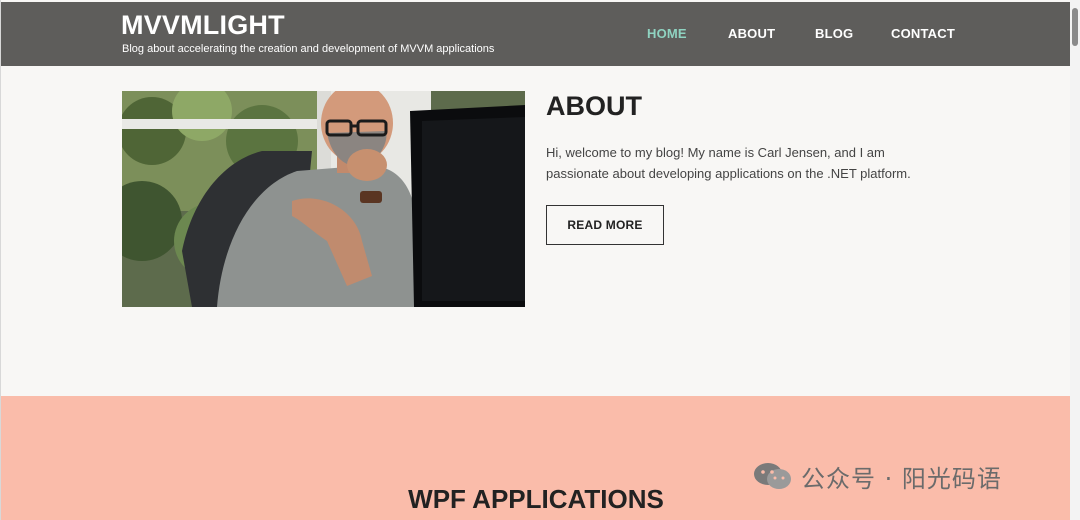 This screenshot has height=520, width=1080. I want to click on nav-contact-link: CONTACT, so click(923, 33).